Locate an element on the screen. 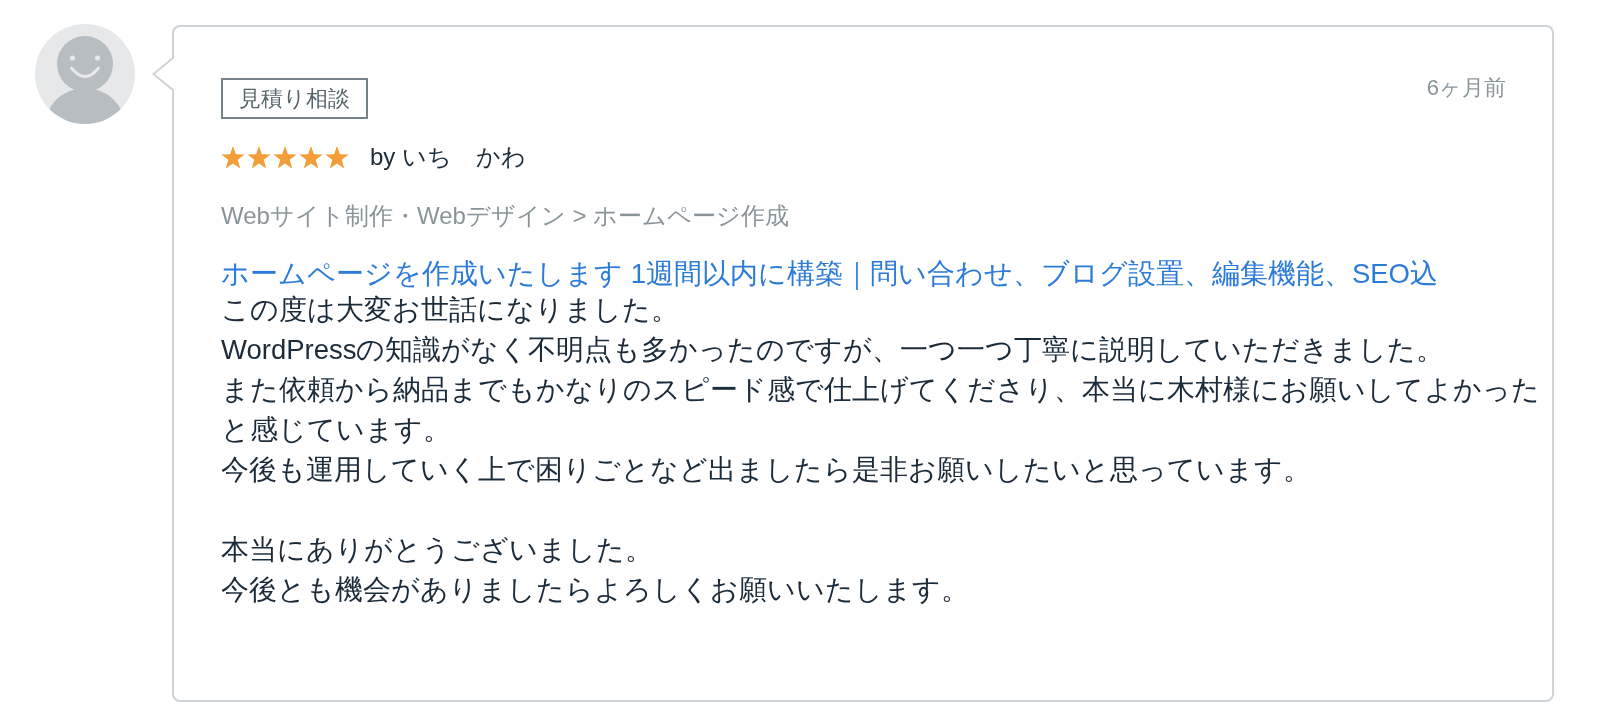  review-sentence: 今後も運用していく上で困りごとなど出ましたら是非お願いしたいと思っています。 is located at coordinates (766, 470).